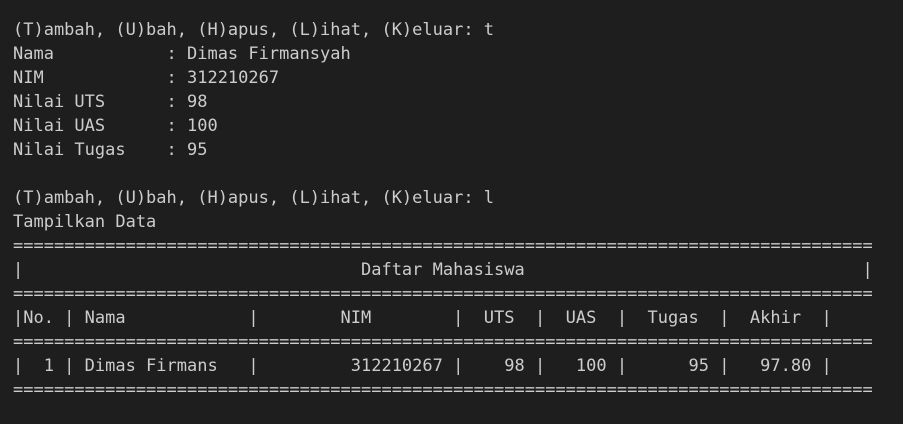 This screenshot has height=424, width=903. I want to click on output-field-tugas: Nilai Tugas : 95, so click(110, 150).